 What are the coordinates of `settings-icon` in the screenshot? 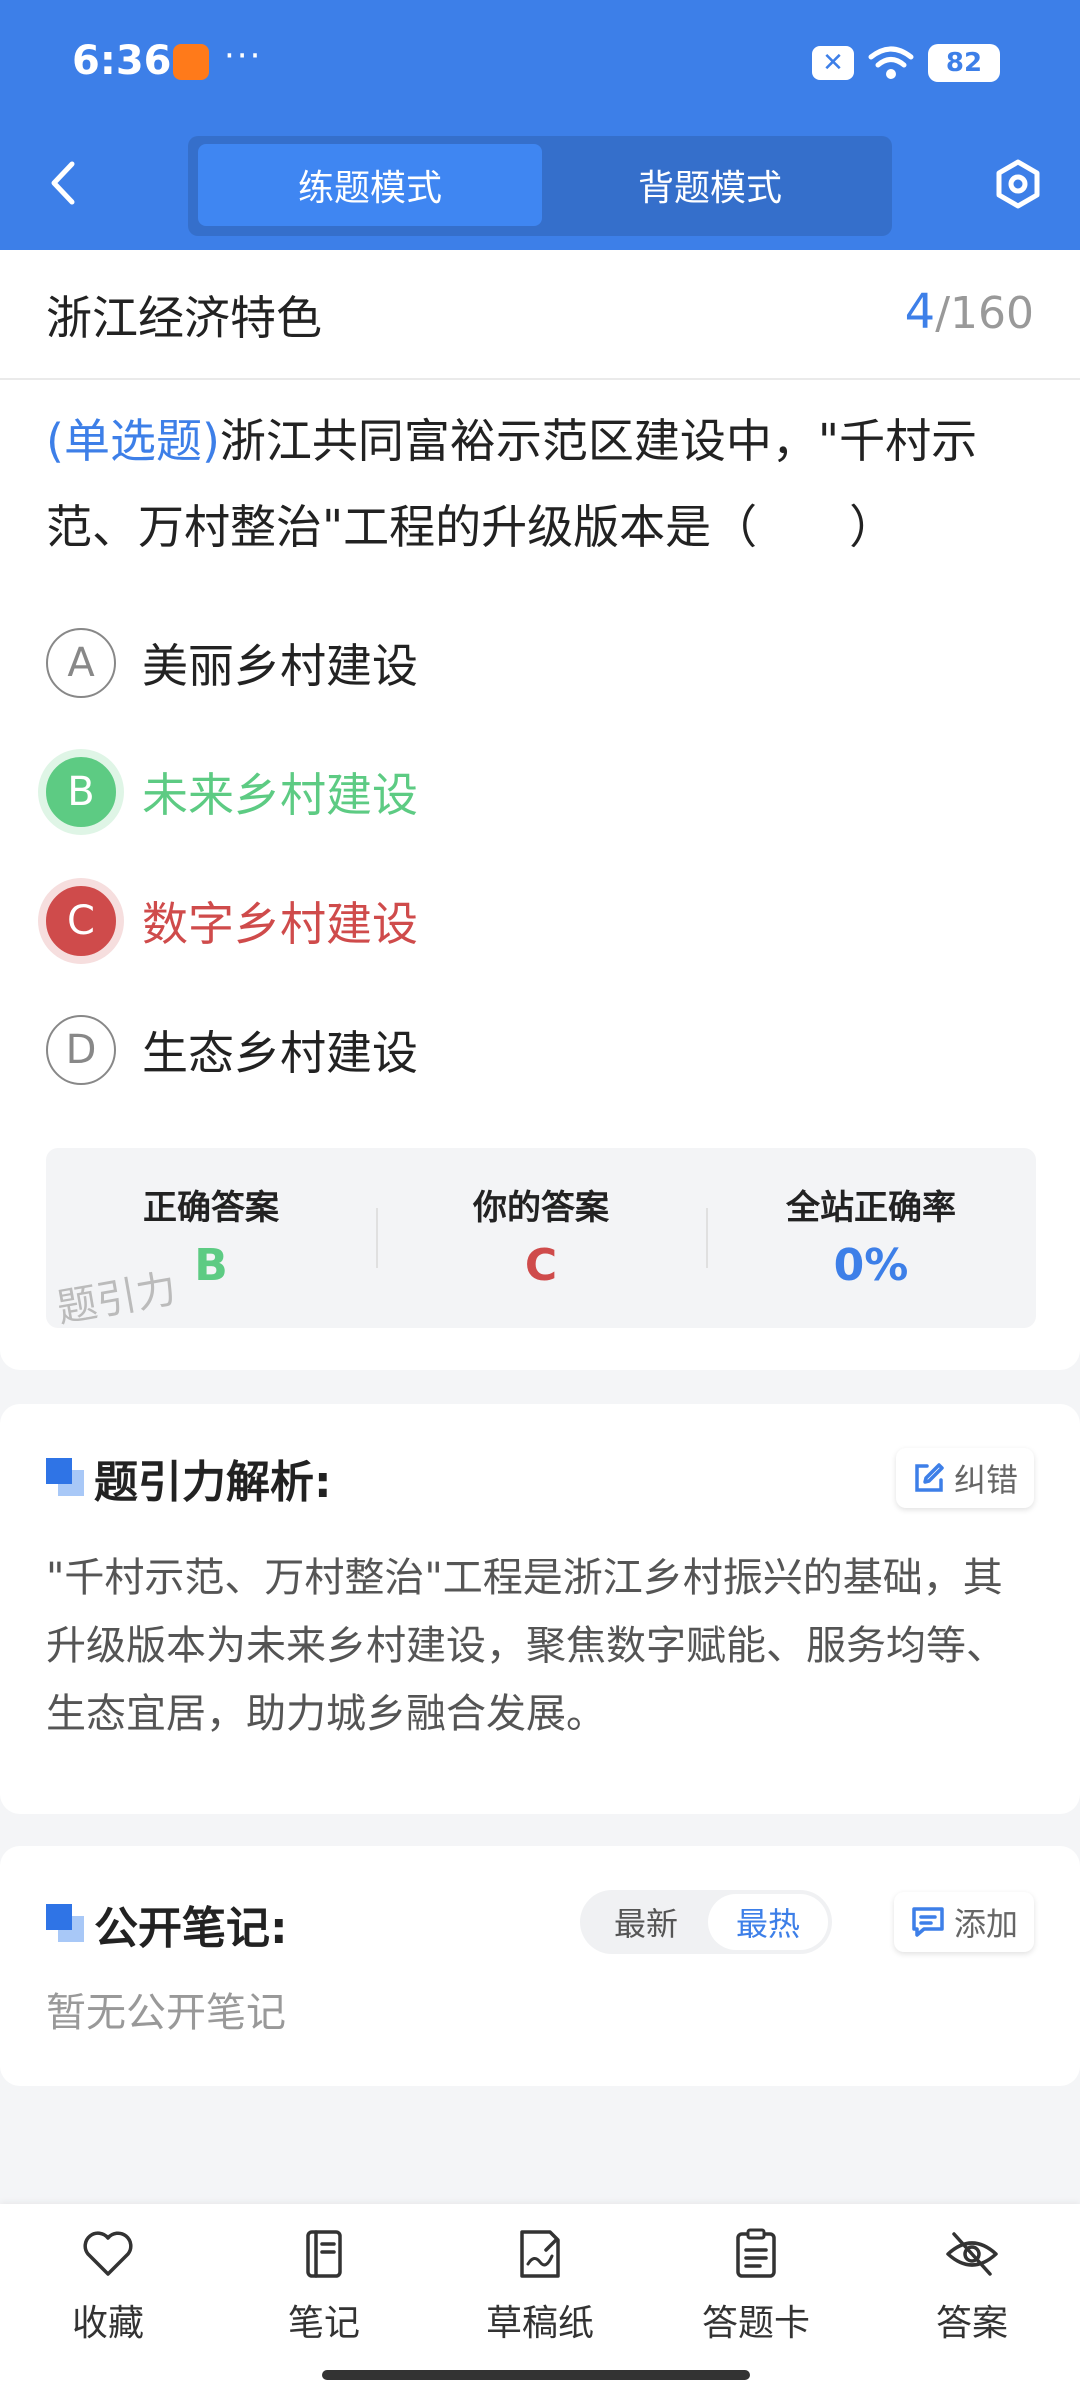 It's located at (1018, 184).